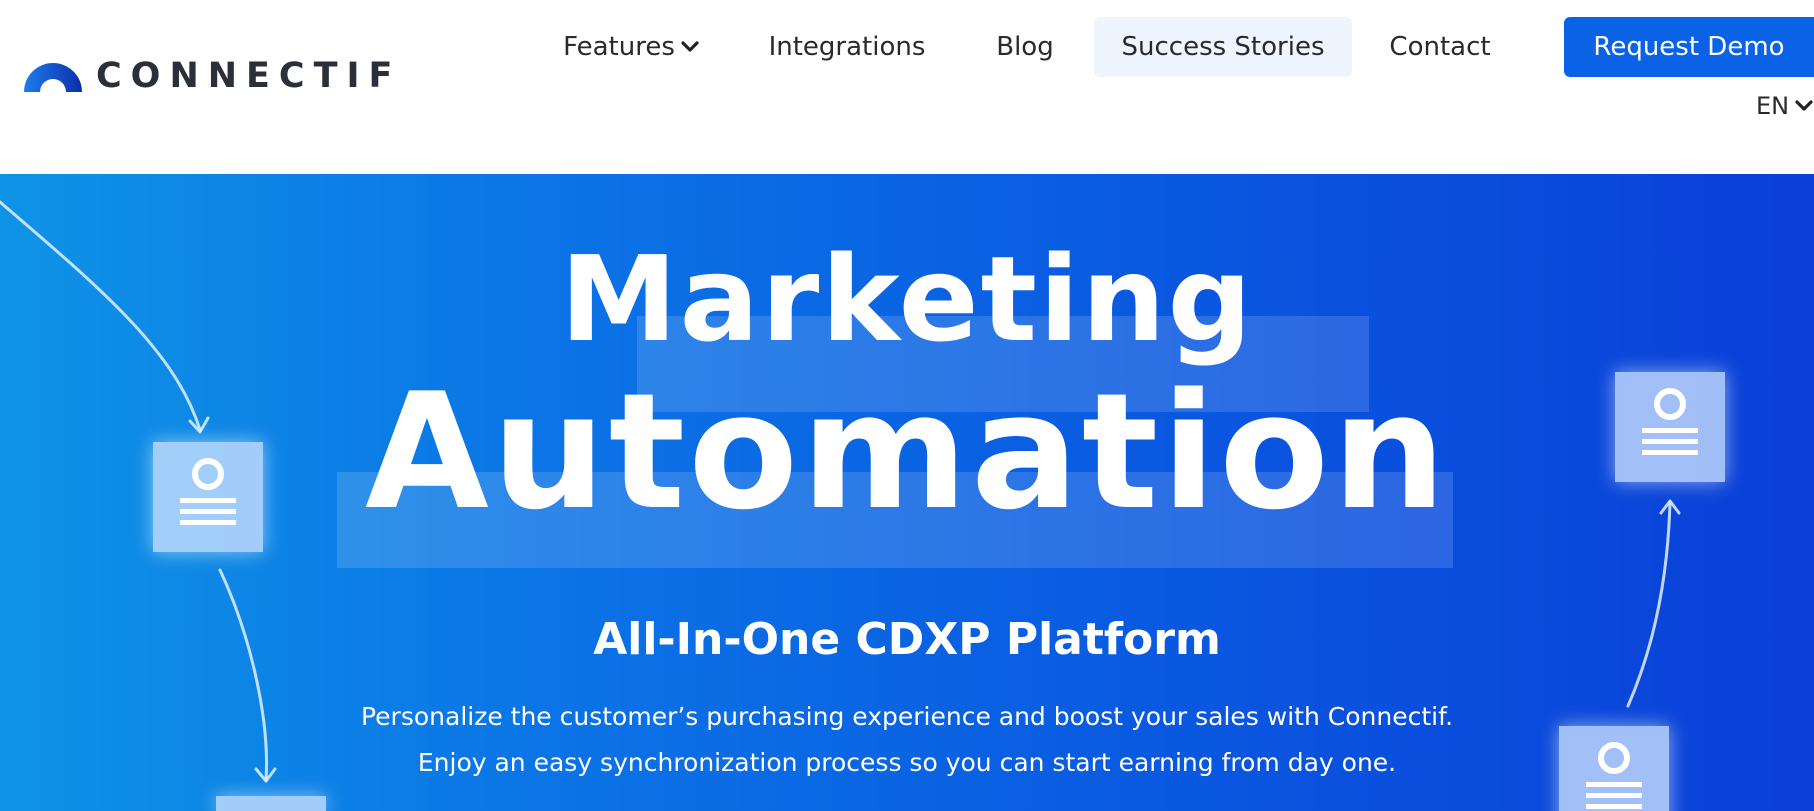 This screenshot has width=1814, height=811. I want to click on nav-item-features: Features, so click(631, 47).